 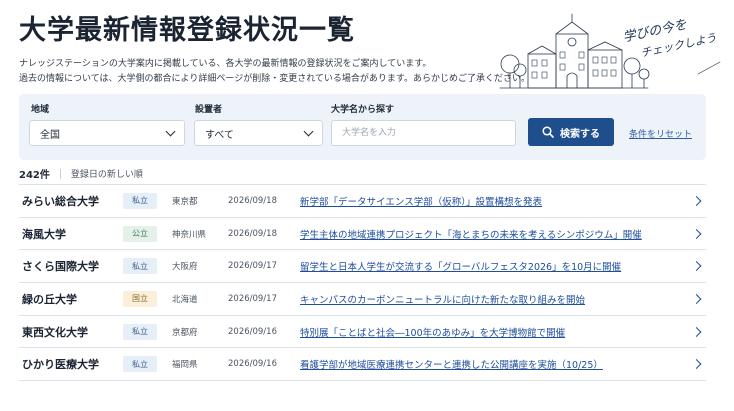 I want to click on name-search-label: 大学名から探す, so click(x=363, y=110).